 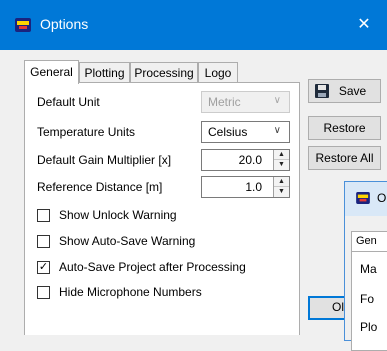 I want to click on checkbox-box: ✓, so click(x=43, y=267).